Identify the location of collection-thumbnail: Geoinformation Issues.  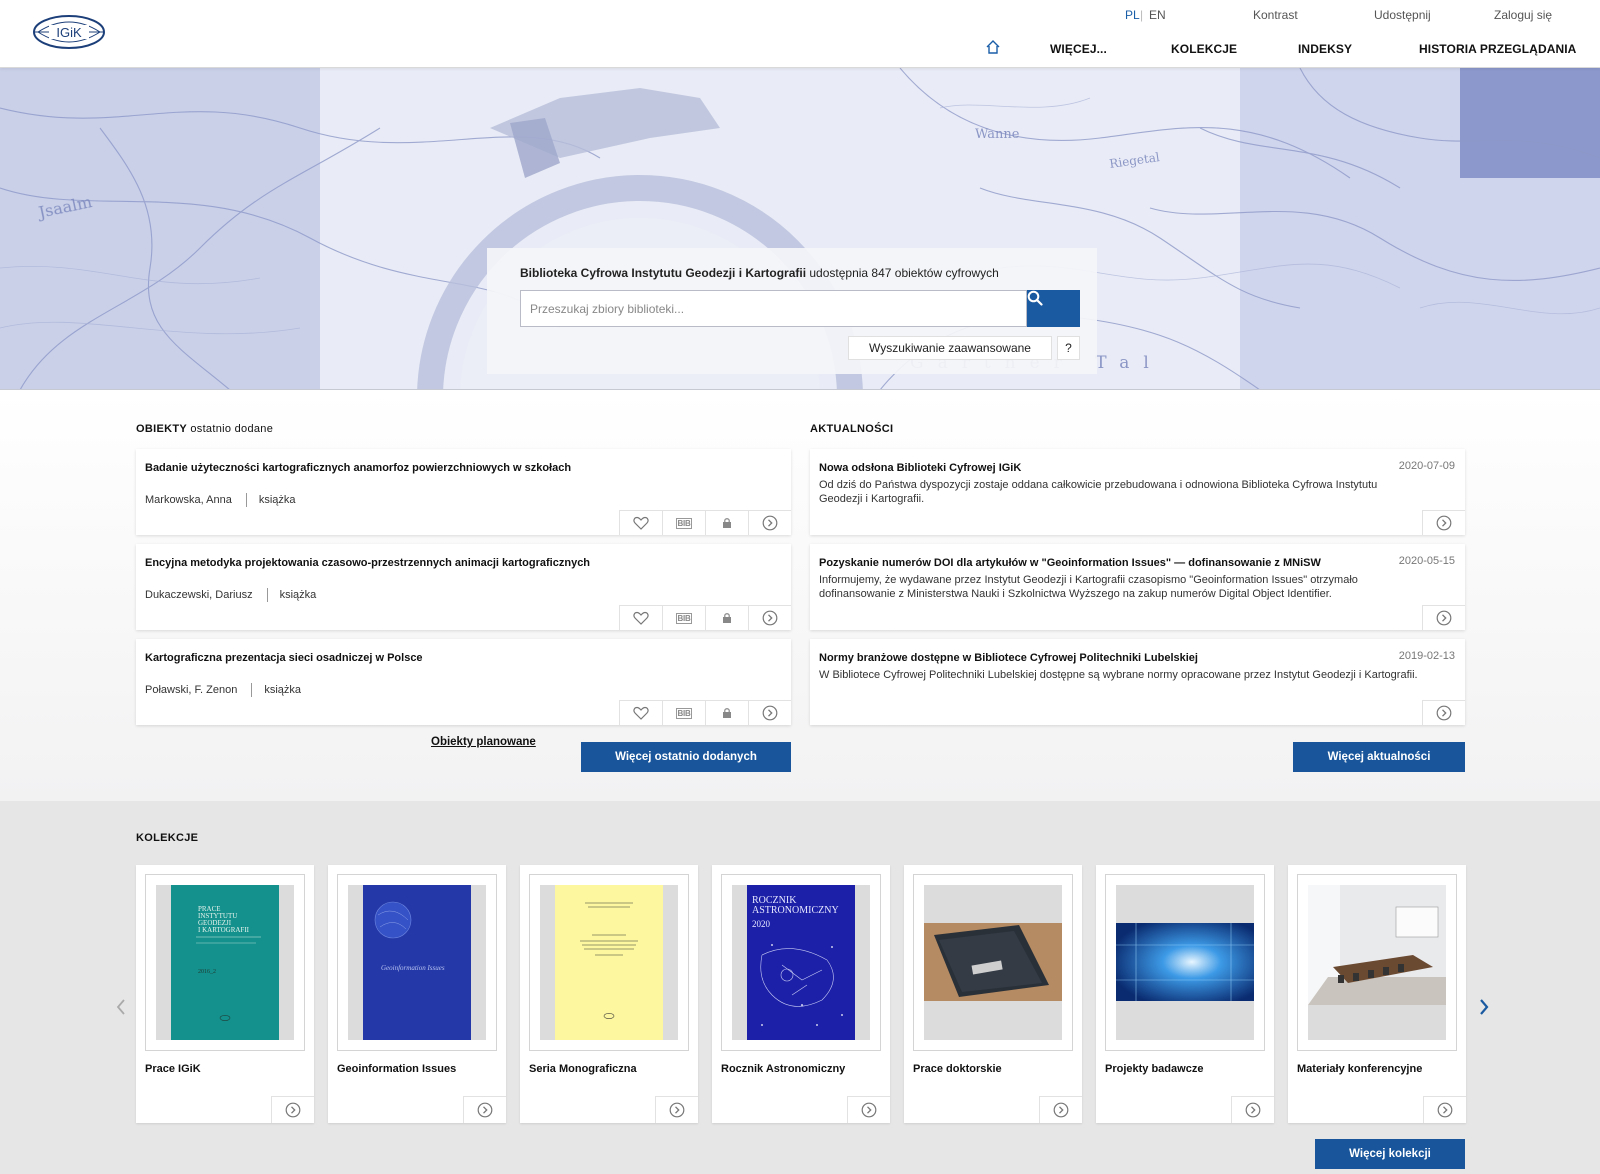
(417, 962).